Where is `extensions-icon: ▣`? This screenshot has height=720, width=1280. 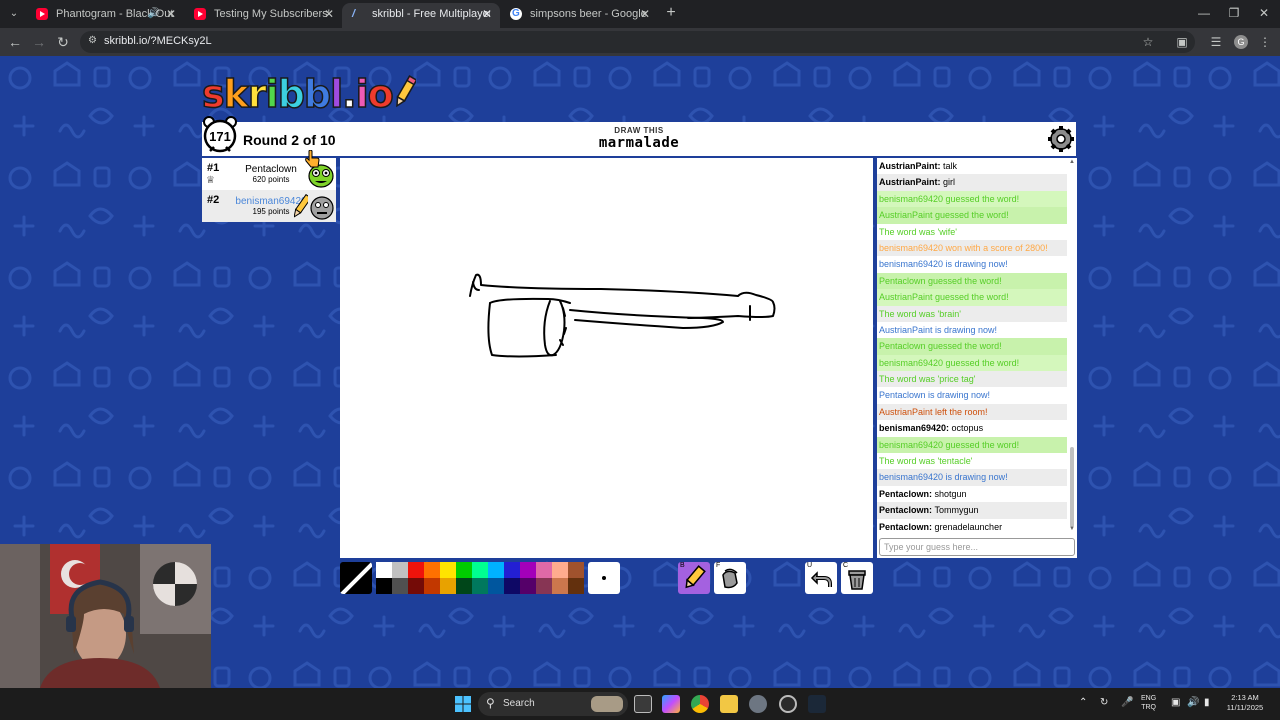 extensions-icon: ▣ is located at coordinates (1182, 42).